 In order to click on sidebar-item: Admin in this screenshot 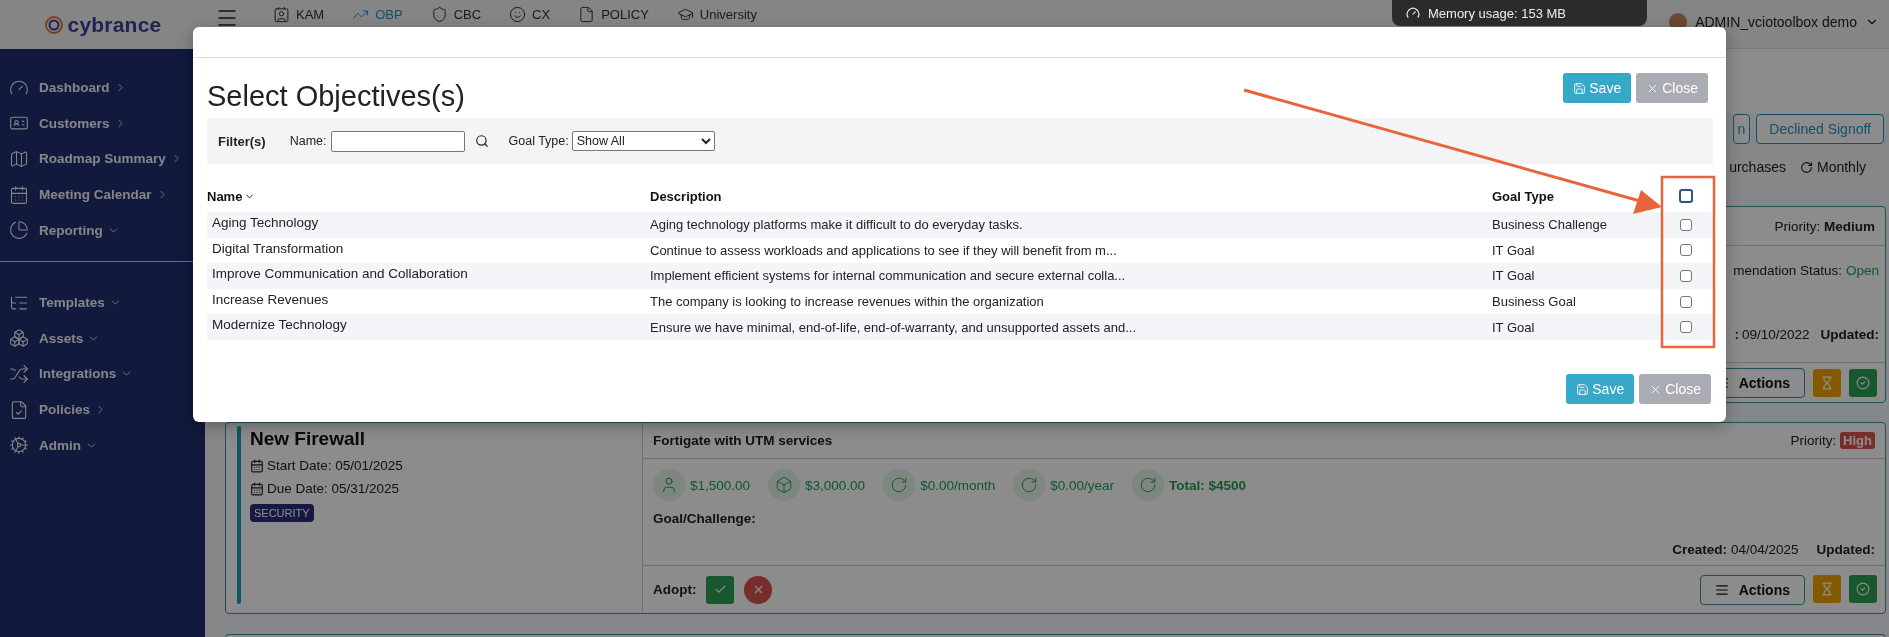, I will do `click(102, 445)`.